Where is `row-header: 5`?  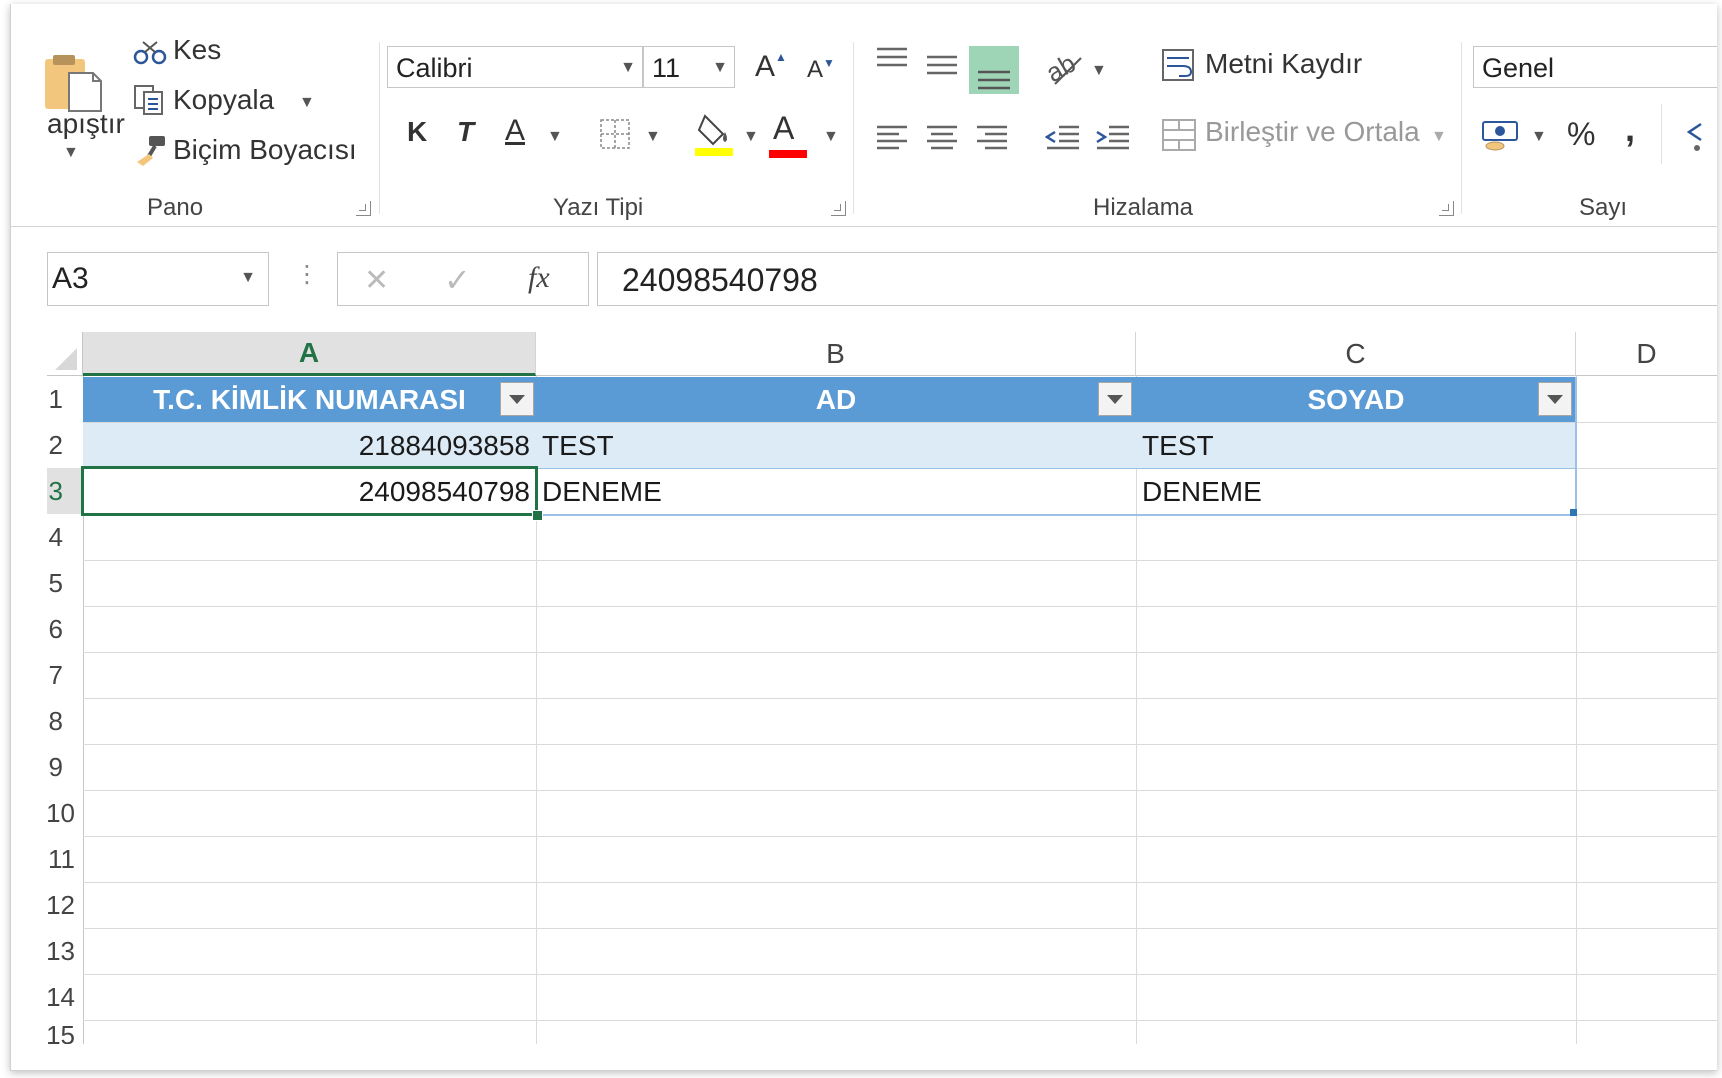 row-header: 5 is located at coordinates (65, 583).